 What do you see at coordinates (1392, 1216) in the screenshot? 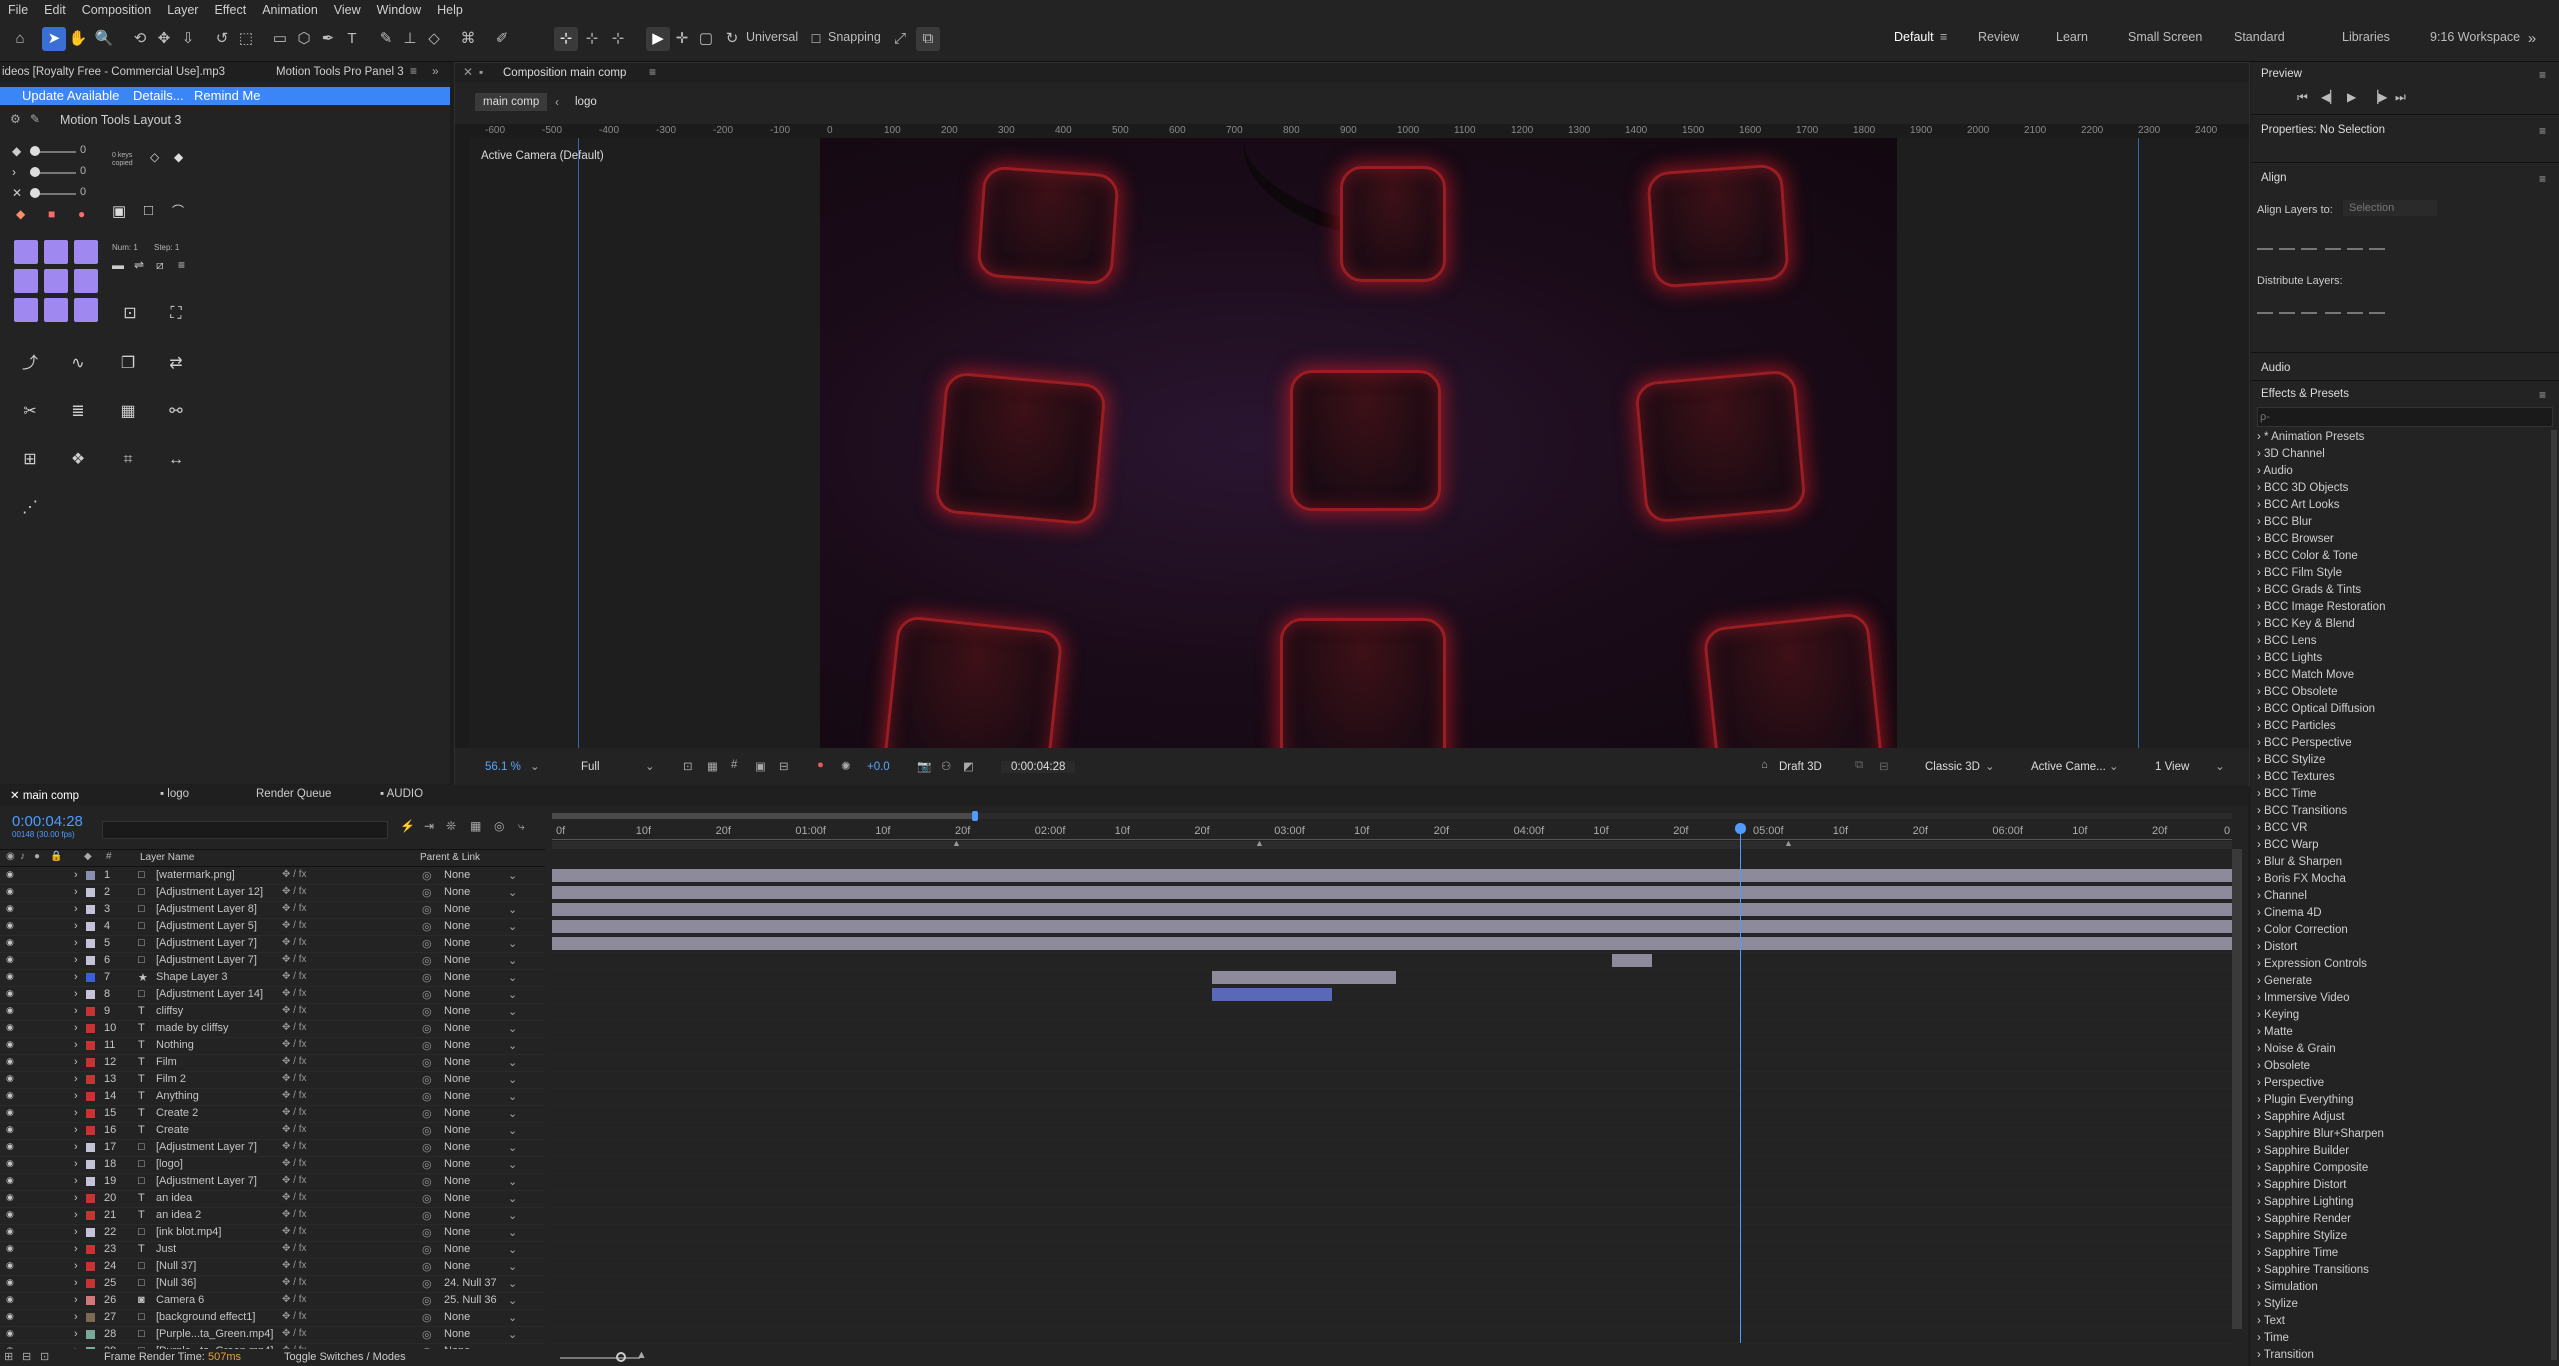
I see `layer-track` at bounding box center [1392, 1216].